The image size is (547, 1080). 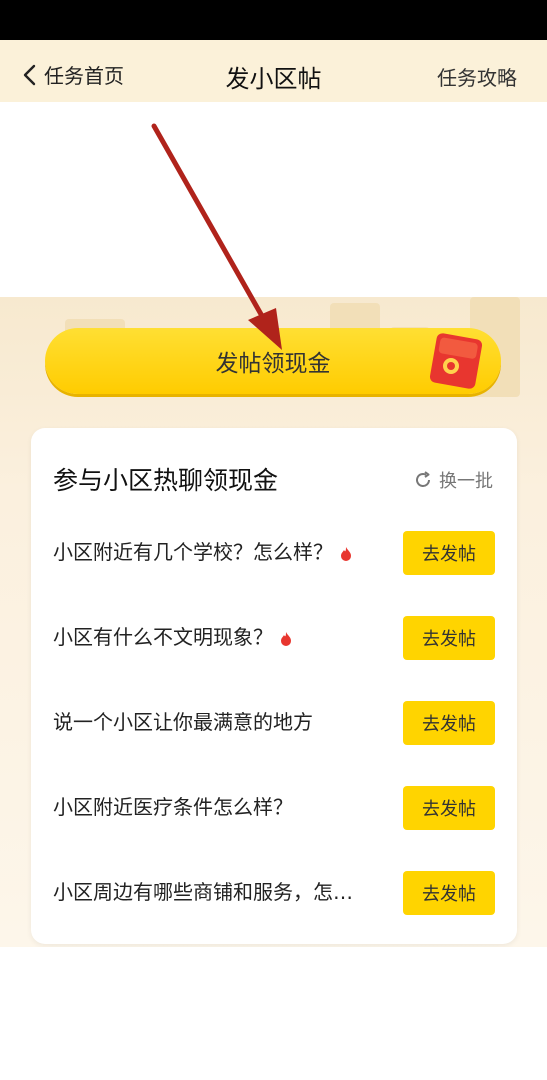 What do you see at coordinates (273, 71) in the screenshot?
I see `nav-bar: 任务首页 发小区帖 任务攻略` at bounding box center [273, 71].